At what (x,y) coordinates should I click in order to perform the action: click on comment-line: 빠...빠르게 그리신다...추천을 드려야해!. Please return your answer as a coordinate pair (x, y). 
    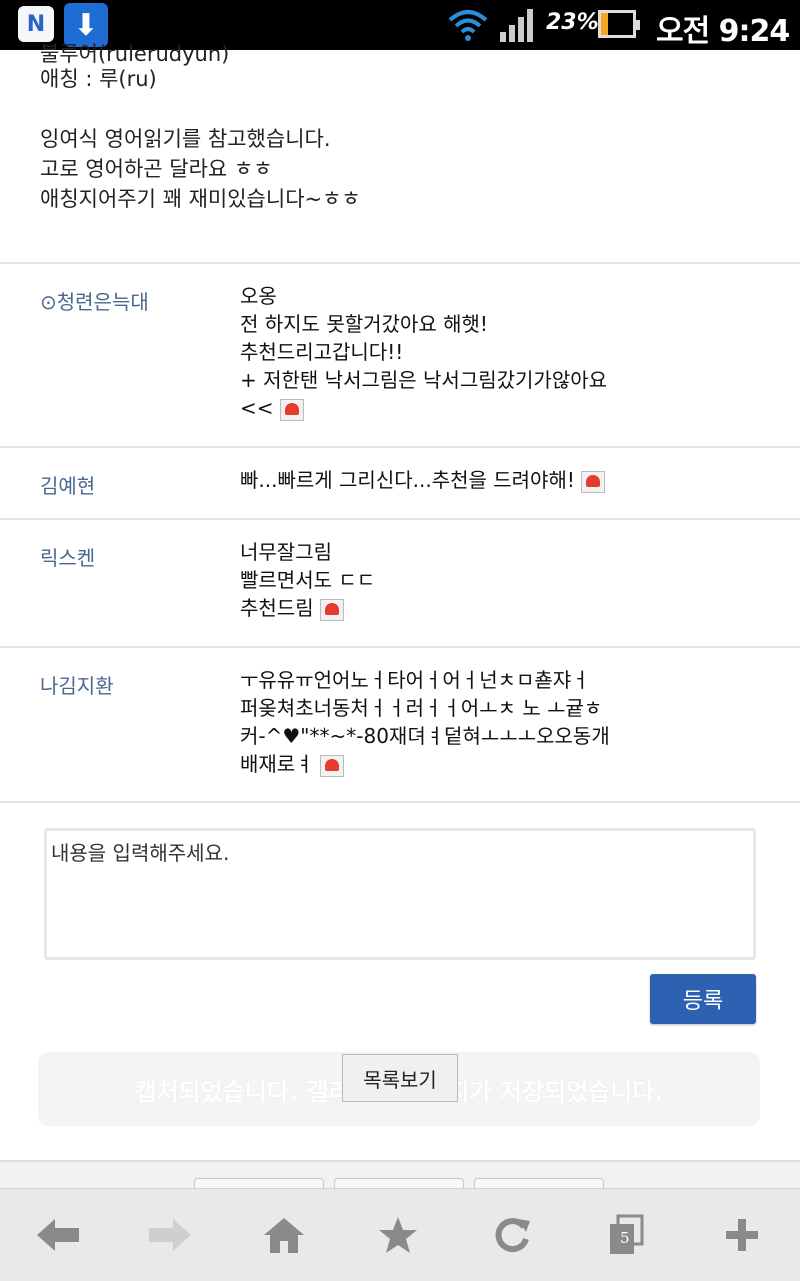
    Looking at the image, I should click on (407, 480).